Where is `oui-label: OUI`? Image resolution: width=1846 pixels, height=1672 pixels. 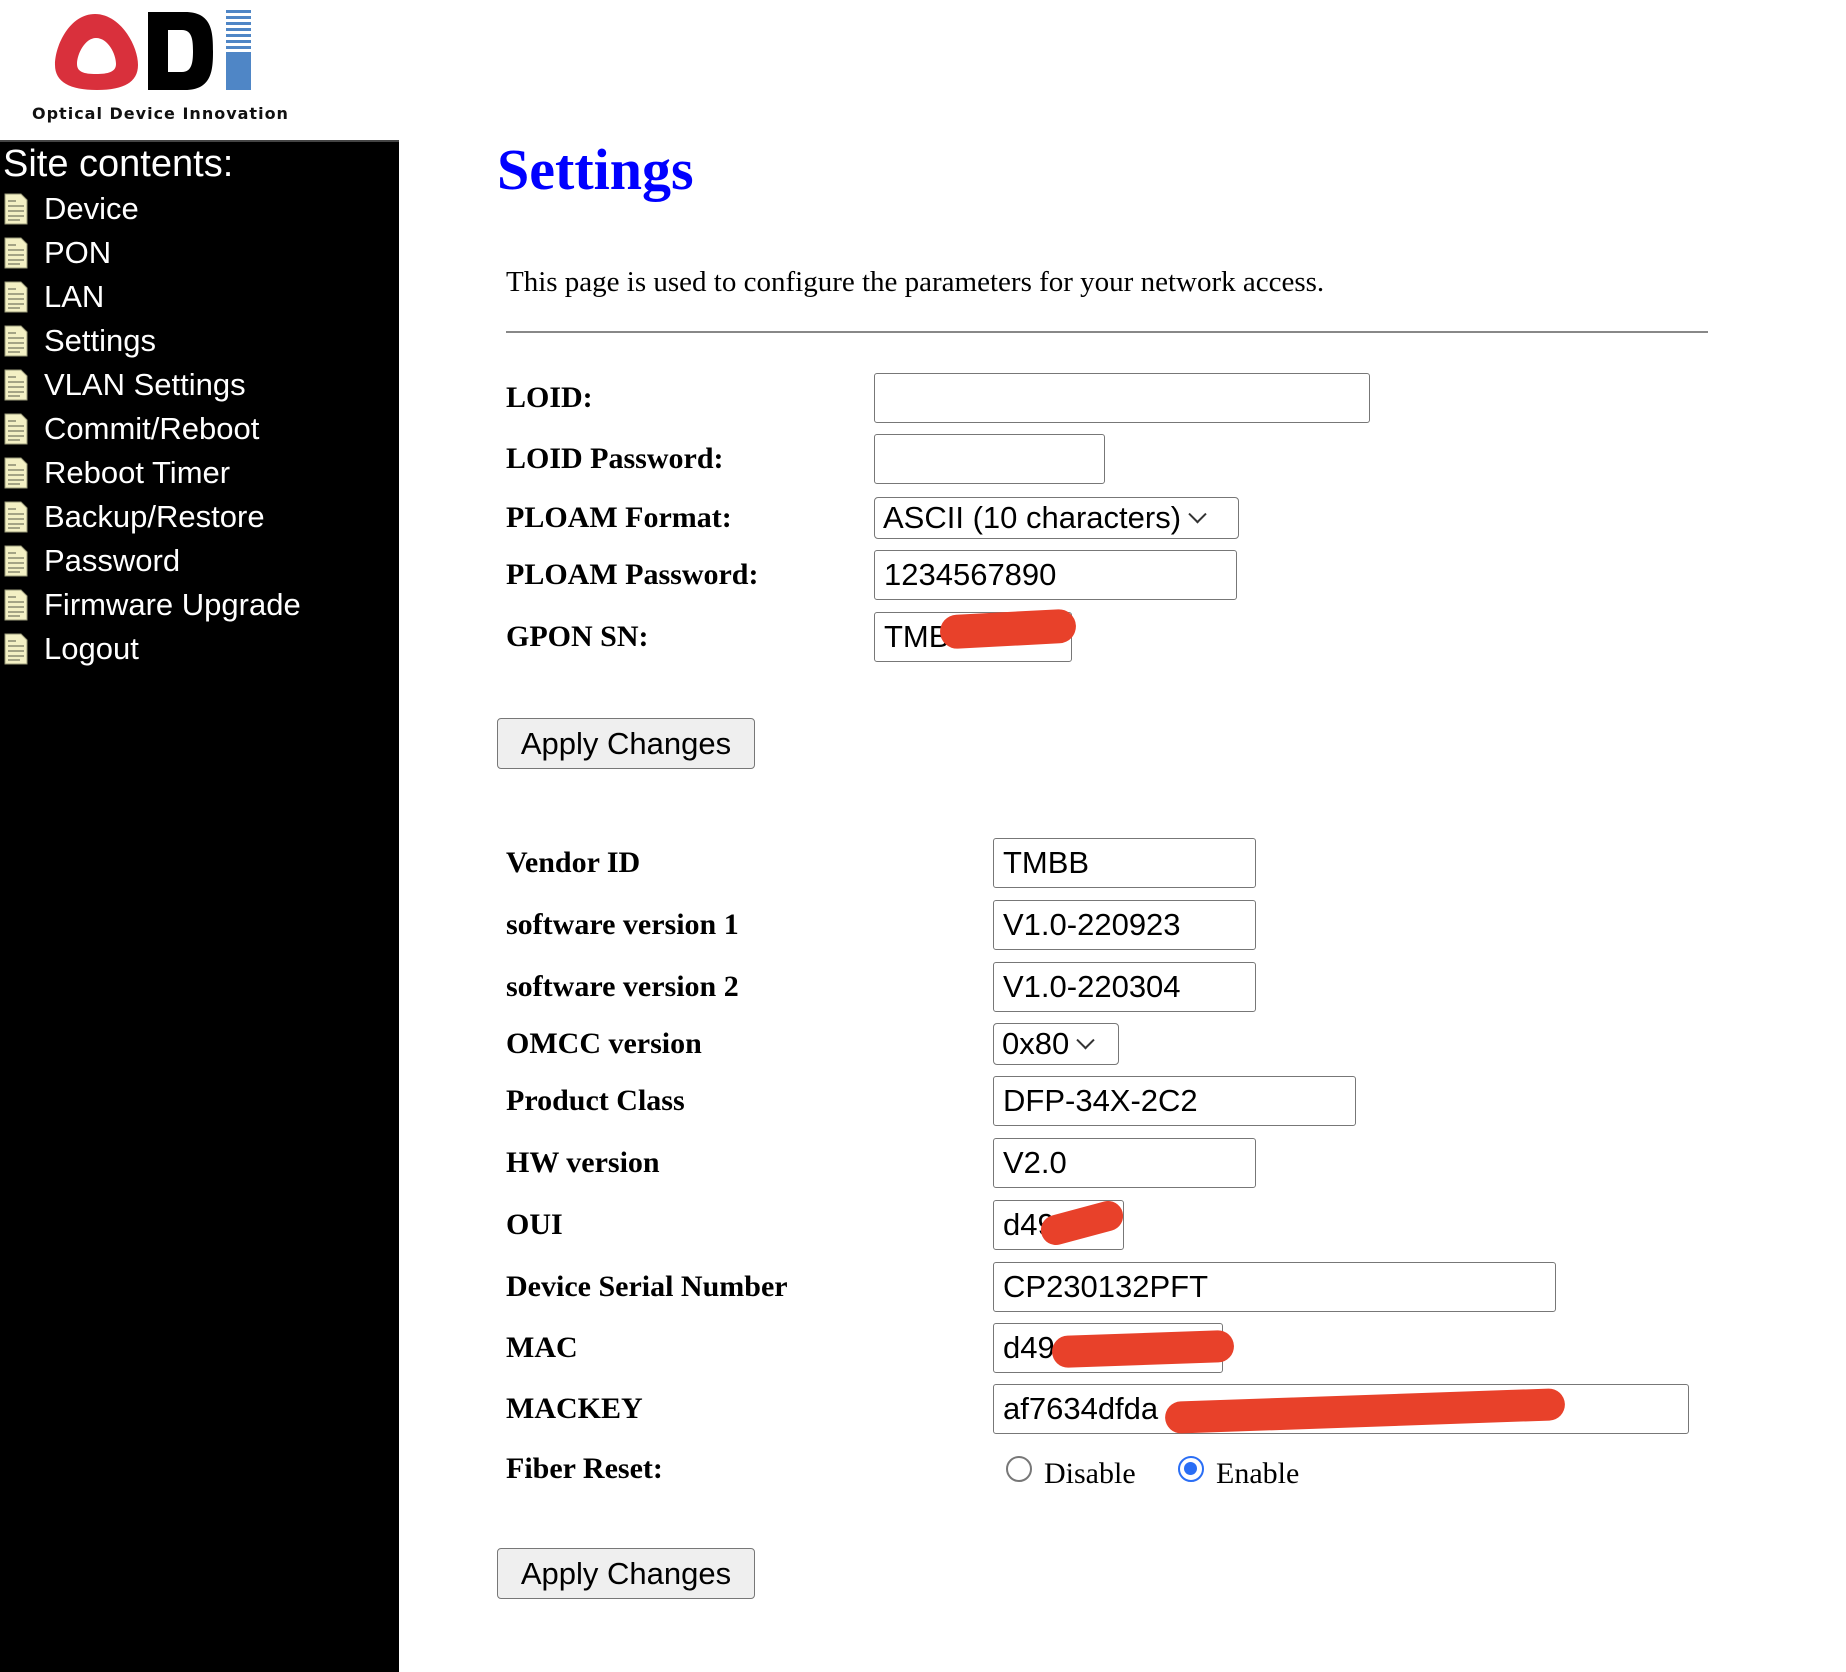 oui-label: OUI is located at coordinates (534, 1224).